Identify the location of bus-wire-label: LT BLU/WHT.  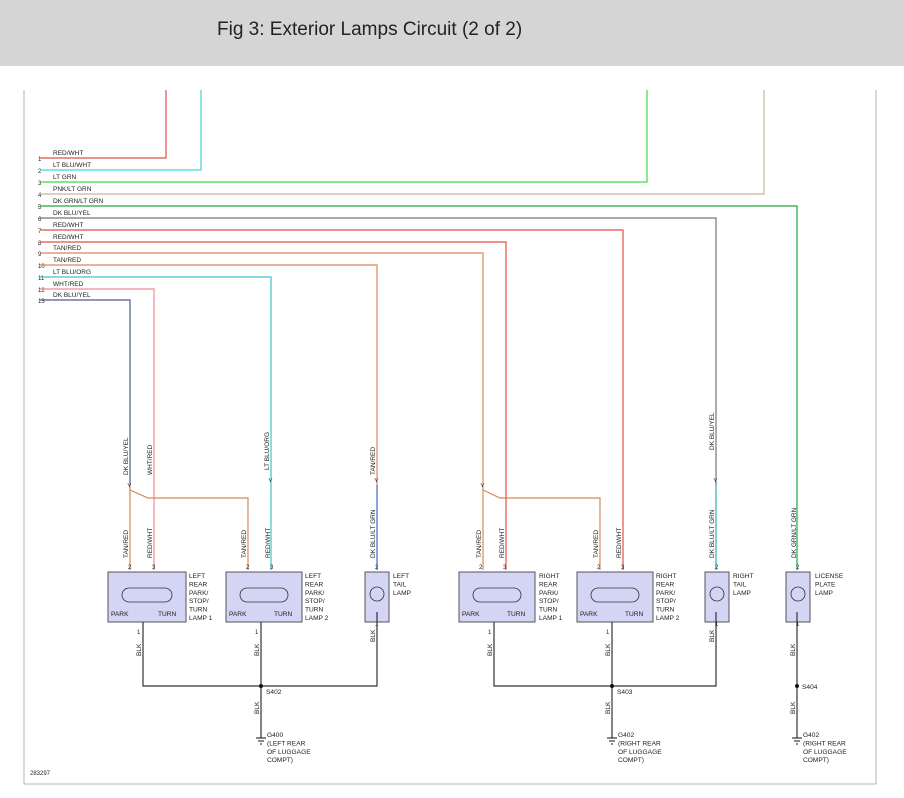
(72, 165).